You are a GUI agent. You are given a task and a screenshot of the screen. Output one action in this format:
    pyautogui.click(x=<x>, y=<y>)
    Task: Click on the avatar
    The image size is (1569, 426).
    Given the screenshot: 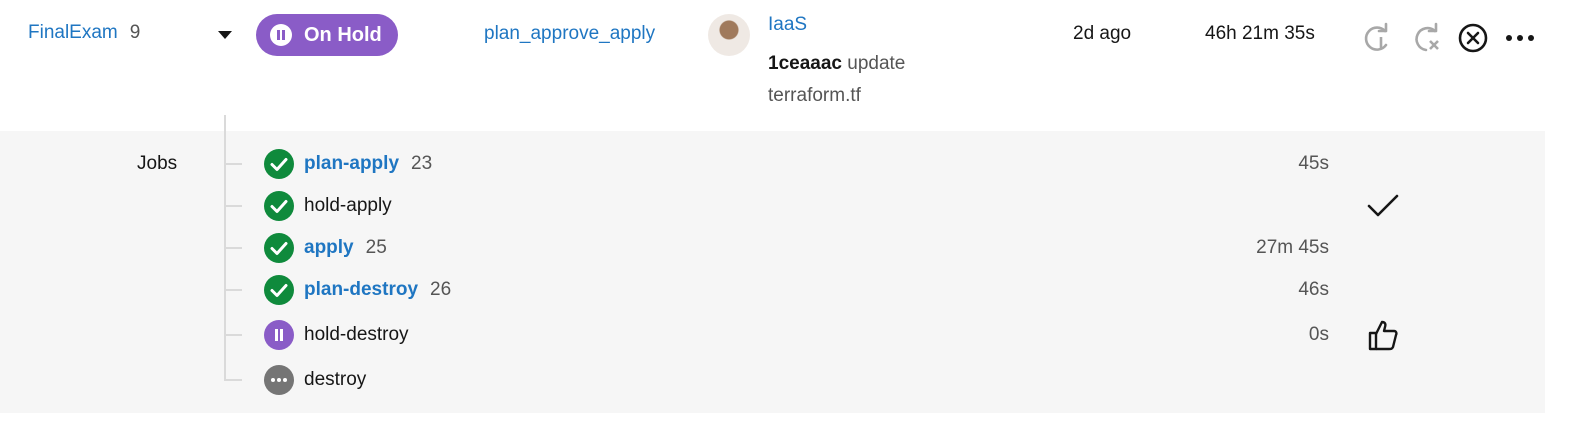 What is the action you would take?
    pyautogui.click(x=729, y=35)
    